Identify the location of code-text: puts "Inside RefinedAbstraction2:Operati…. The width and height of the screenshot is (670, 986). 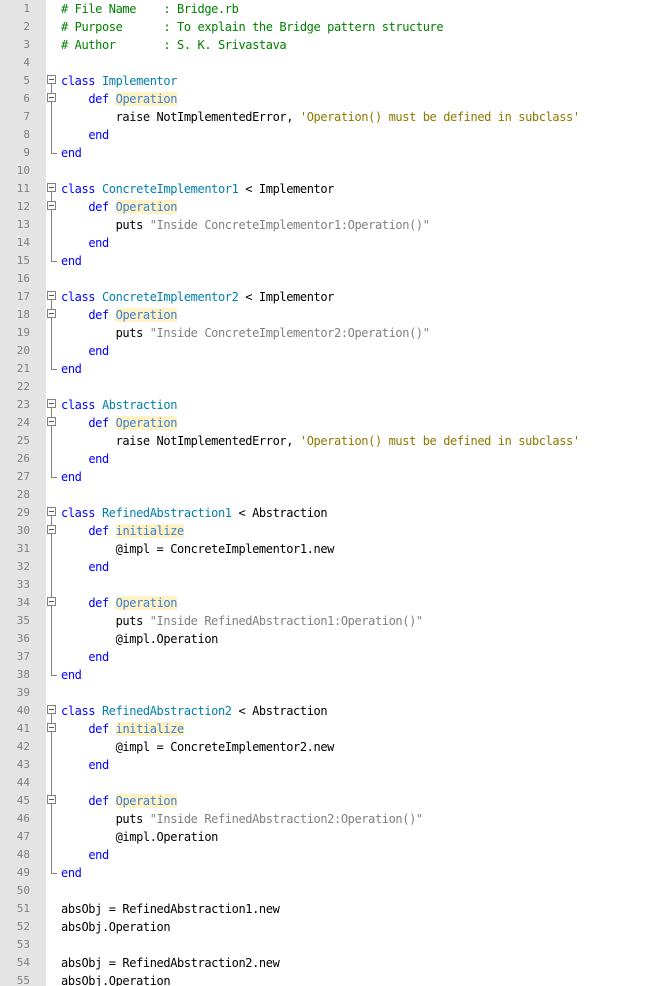
(242, 819).